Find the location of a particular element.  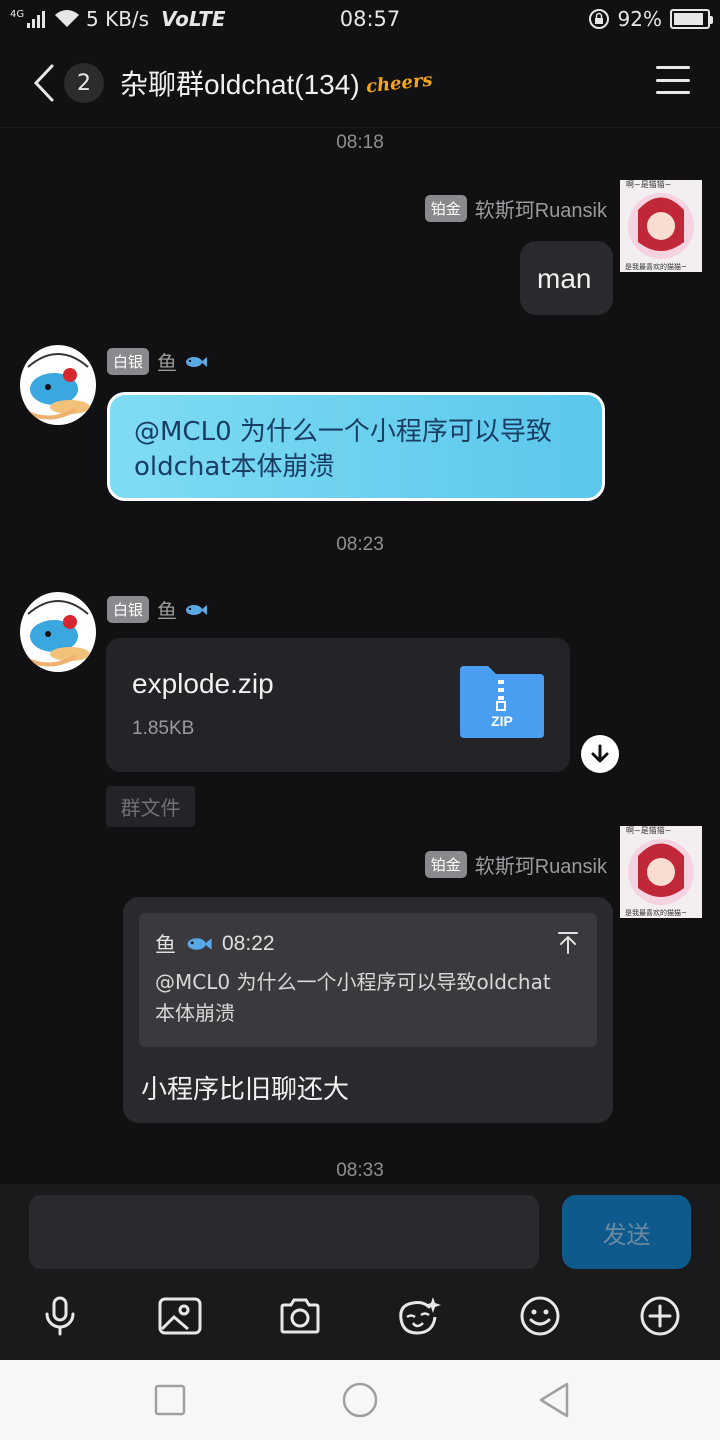

battery-icon is located at coordinates (691, 19).